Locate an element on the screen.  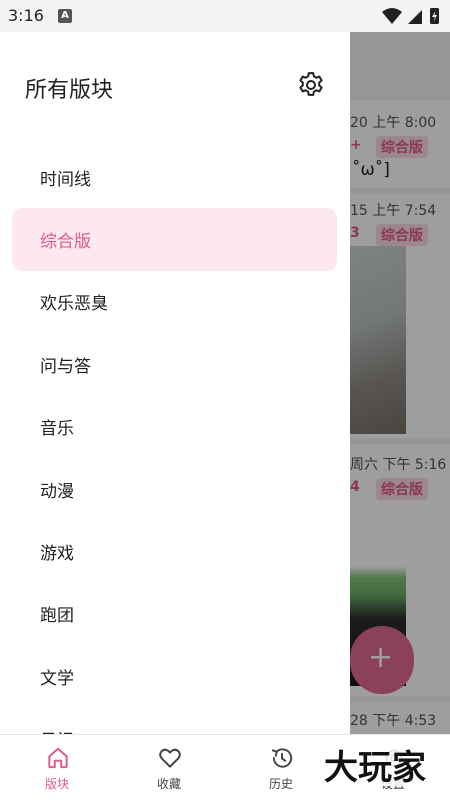
notification-icon: A is located at coordinates (65, 16).